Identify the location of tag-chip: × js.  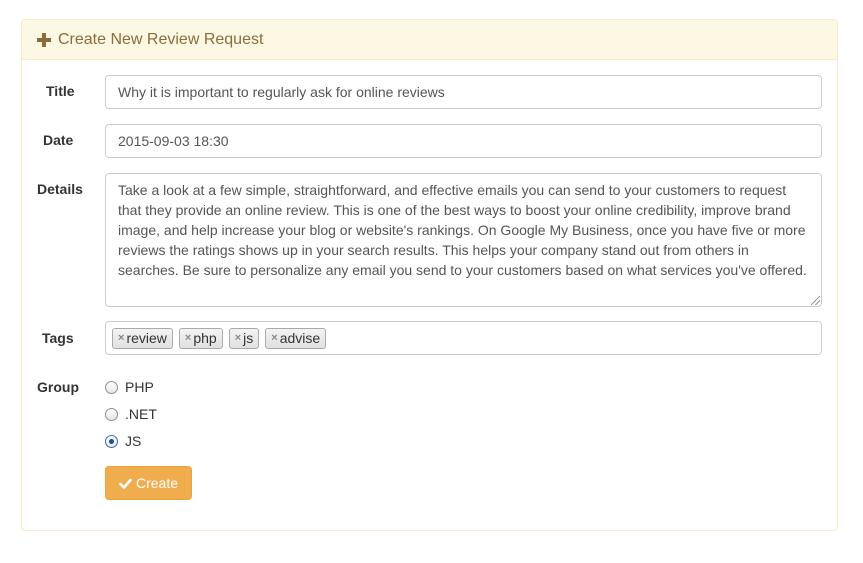
(244, 338).